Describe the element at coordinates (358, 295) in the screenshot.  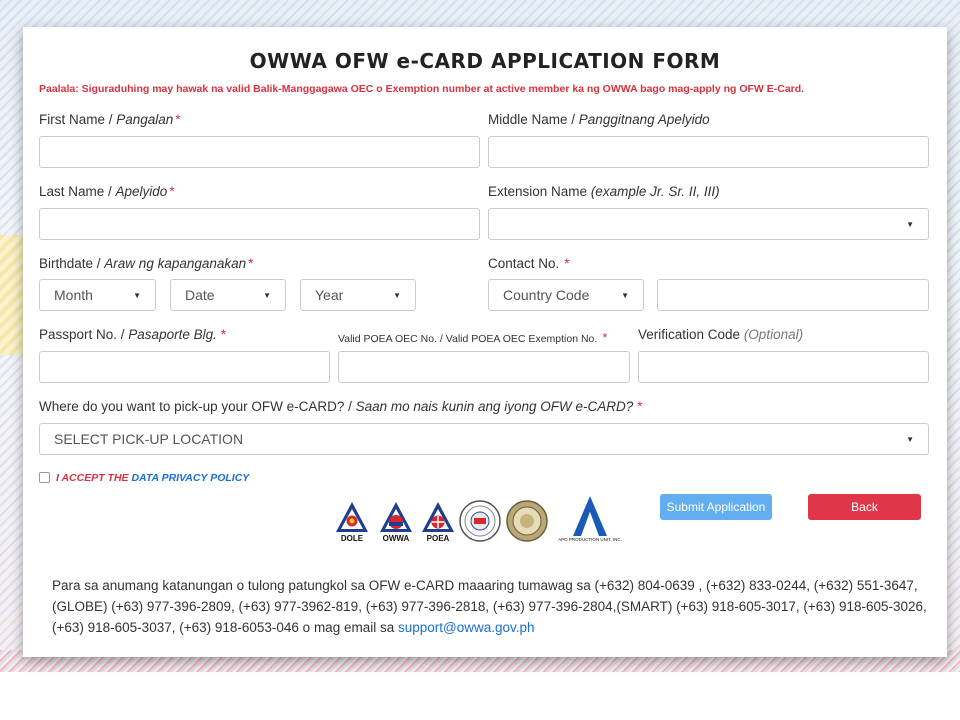
I see `birth-year-select: Year ▼` at that location.